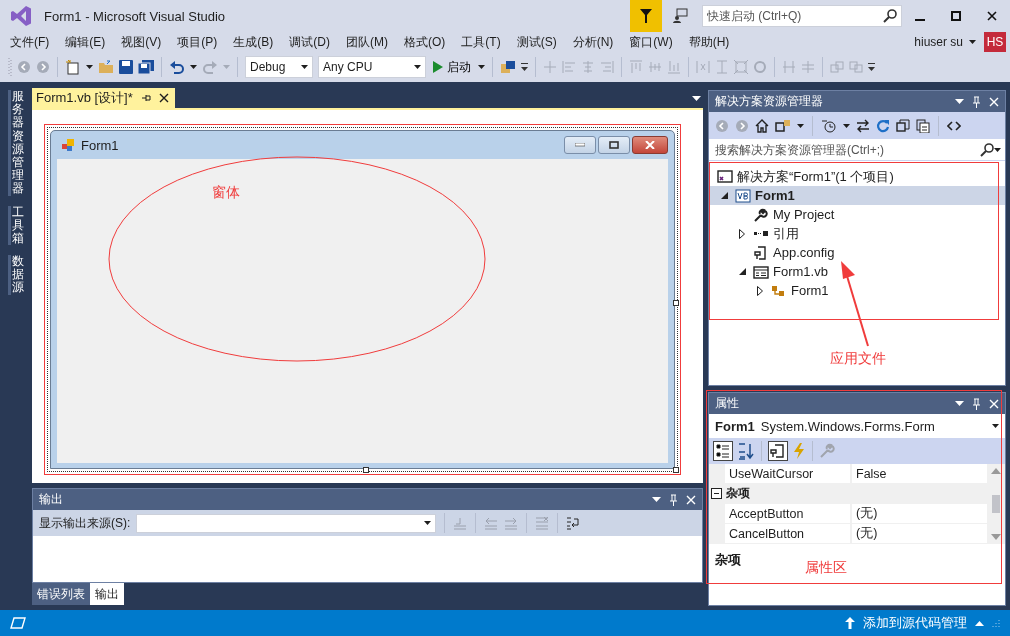  What do you see at coordinates (85, 42) in the screenshot?
I see `menu-item: 编辑(E)` at bounding box center [85, 42].